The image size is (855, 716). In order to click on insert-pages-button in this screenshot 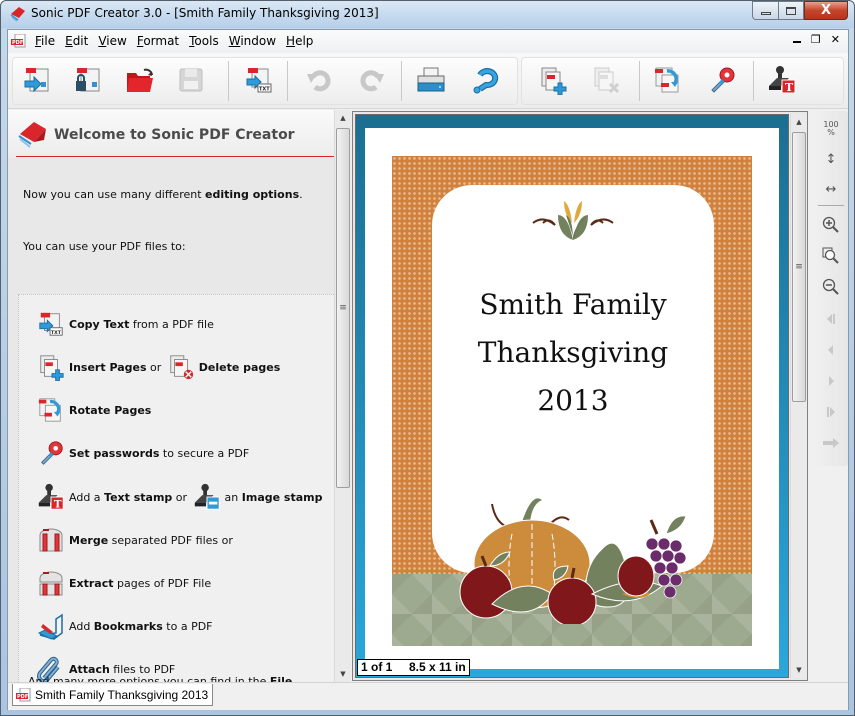, I will do `click(553, 80)`.